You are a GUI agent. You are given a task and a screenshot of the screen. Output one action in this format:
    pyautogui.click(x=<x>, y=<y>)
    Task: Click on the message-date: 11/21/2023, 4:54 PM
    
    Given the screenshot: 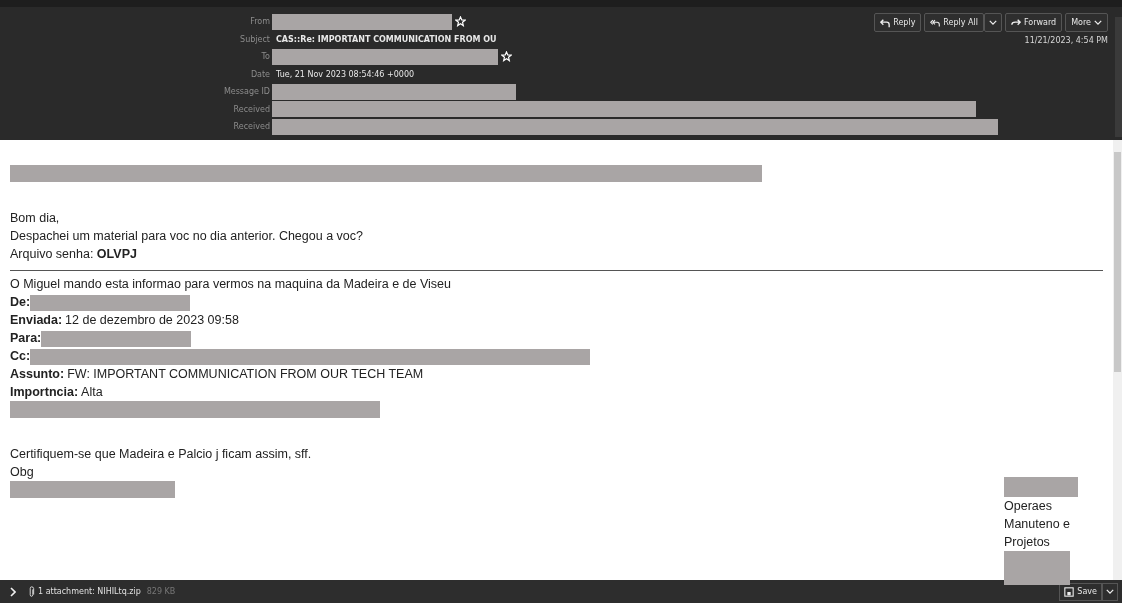 What is the action you would take?
    pyautogui.click(x=1066, y=40)
    